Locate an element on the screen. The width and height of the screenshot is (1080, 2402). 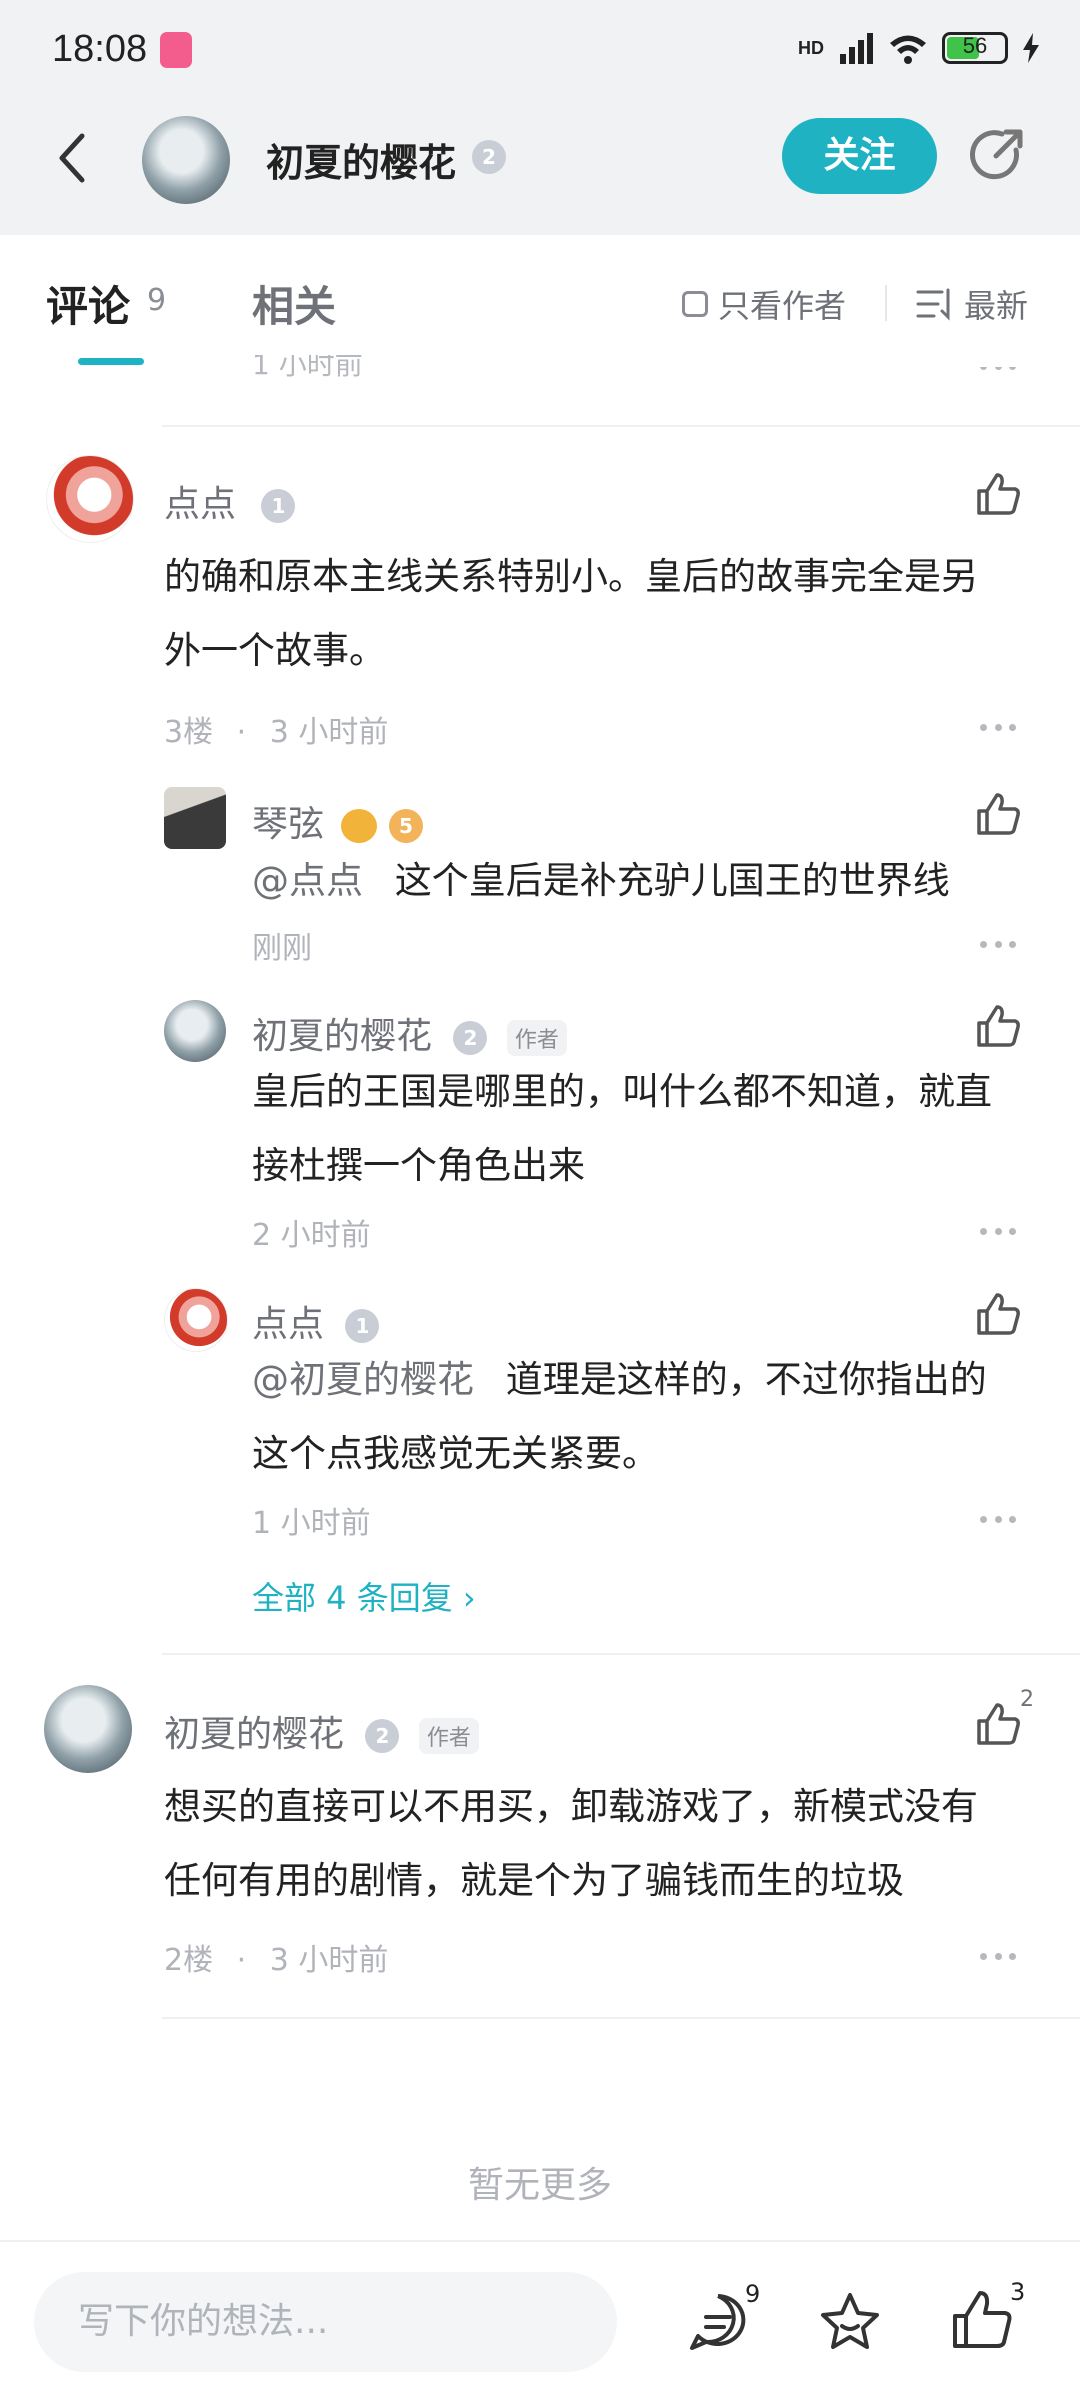
status-bar: 18:08 HD 56 is located at coordinates (540, 50).